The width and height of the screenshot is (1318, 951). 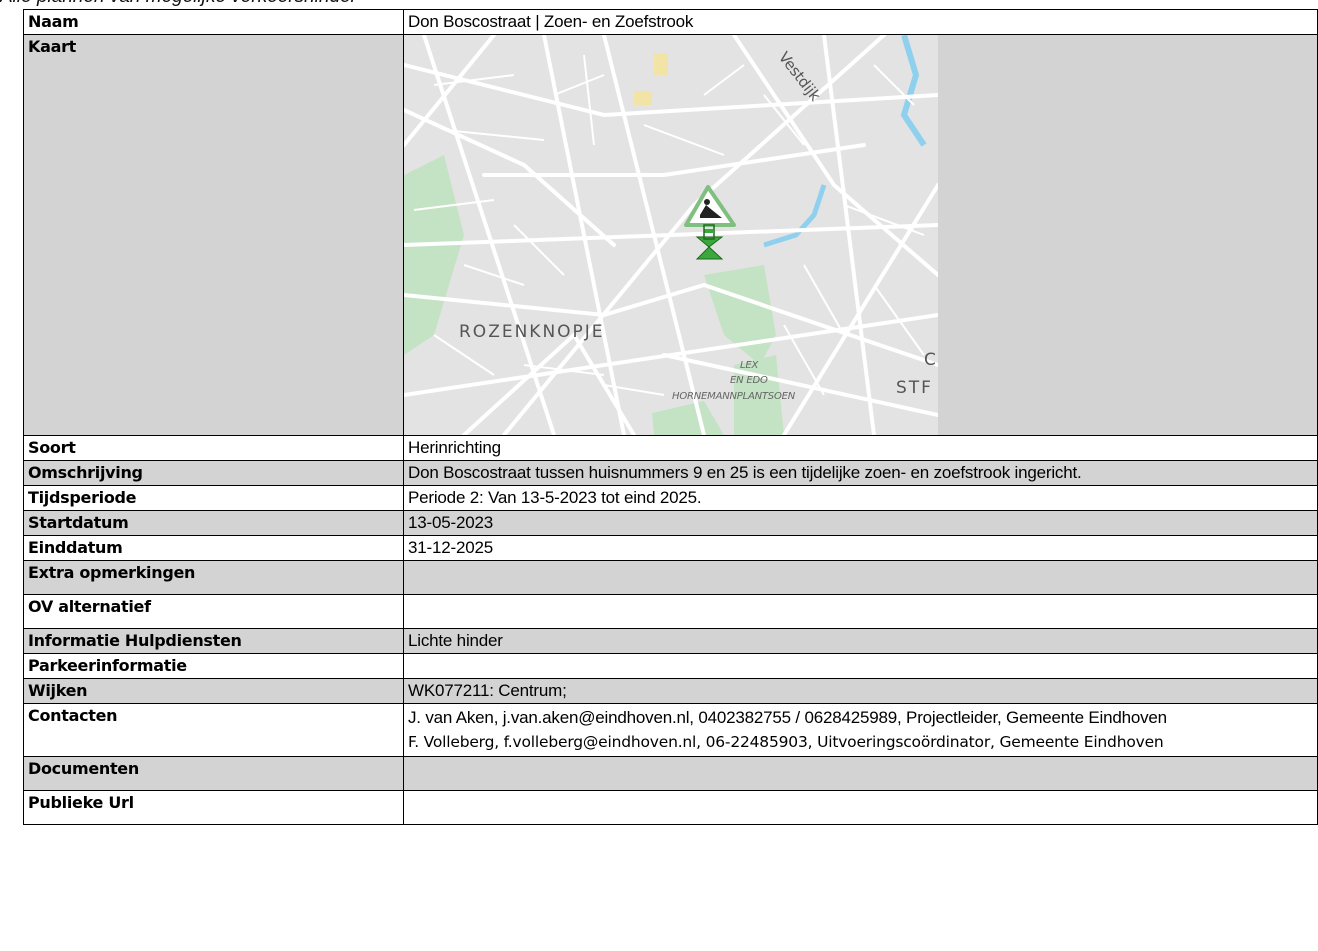 What do you see at coordinates (930, 360) in the screenshot?
I see `map-label-edge1: C` at bounding box center [930, 360].